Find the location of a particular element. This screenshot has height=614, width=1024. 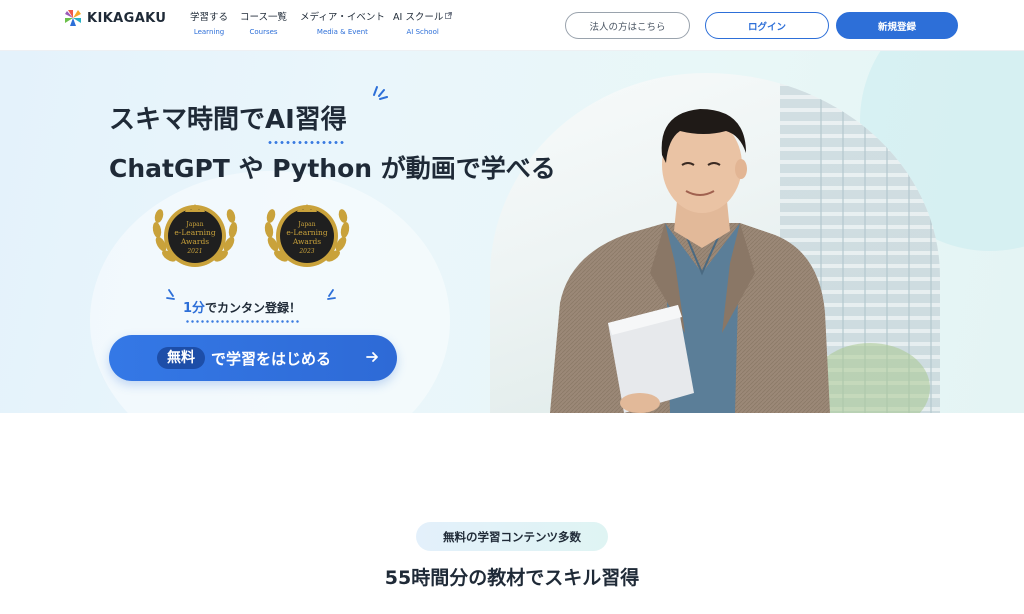

arrow-right-icon is located at coordinates (372, 357).